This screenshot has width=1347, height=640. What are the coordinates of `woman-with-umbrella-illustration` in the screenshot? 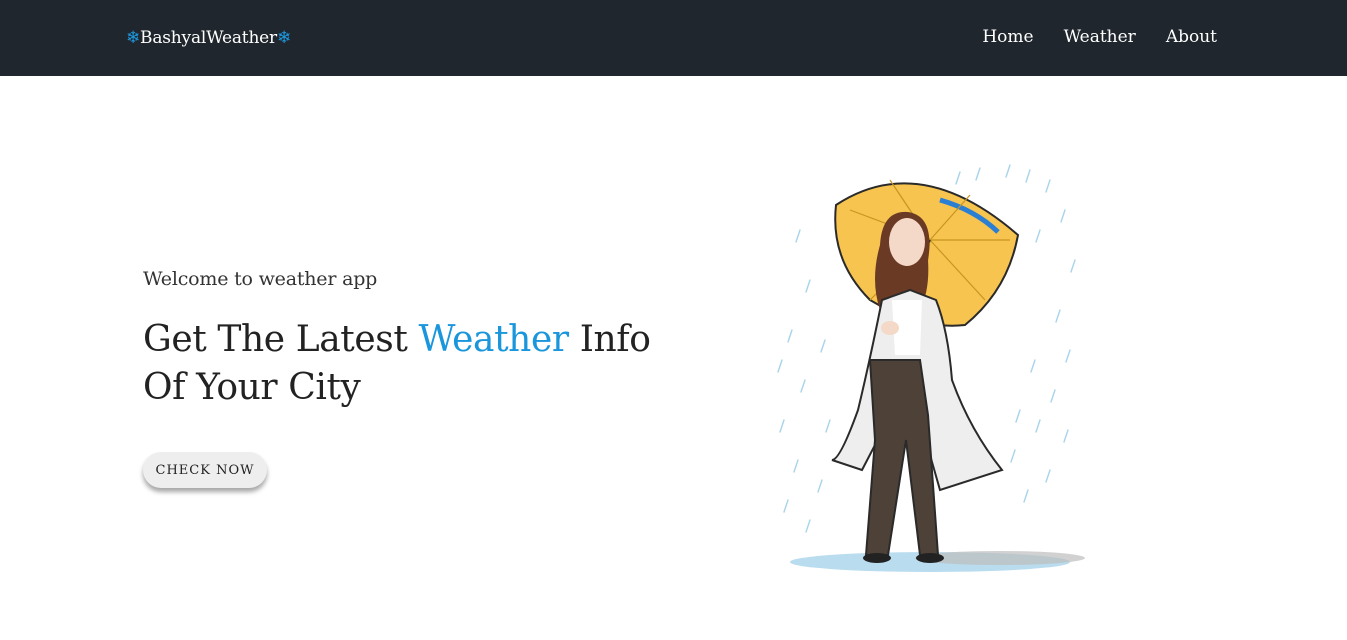 It's located at (931, 368).